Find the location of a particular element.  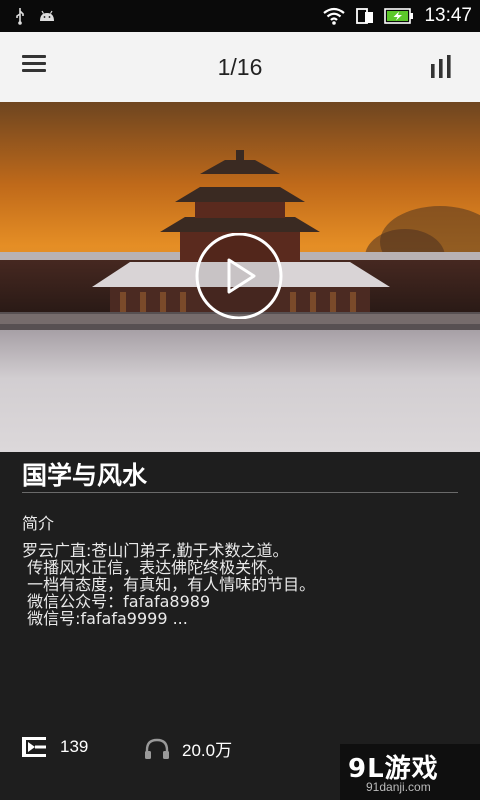

playlist-icon is located at coordinates (34, 747).